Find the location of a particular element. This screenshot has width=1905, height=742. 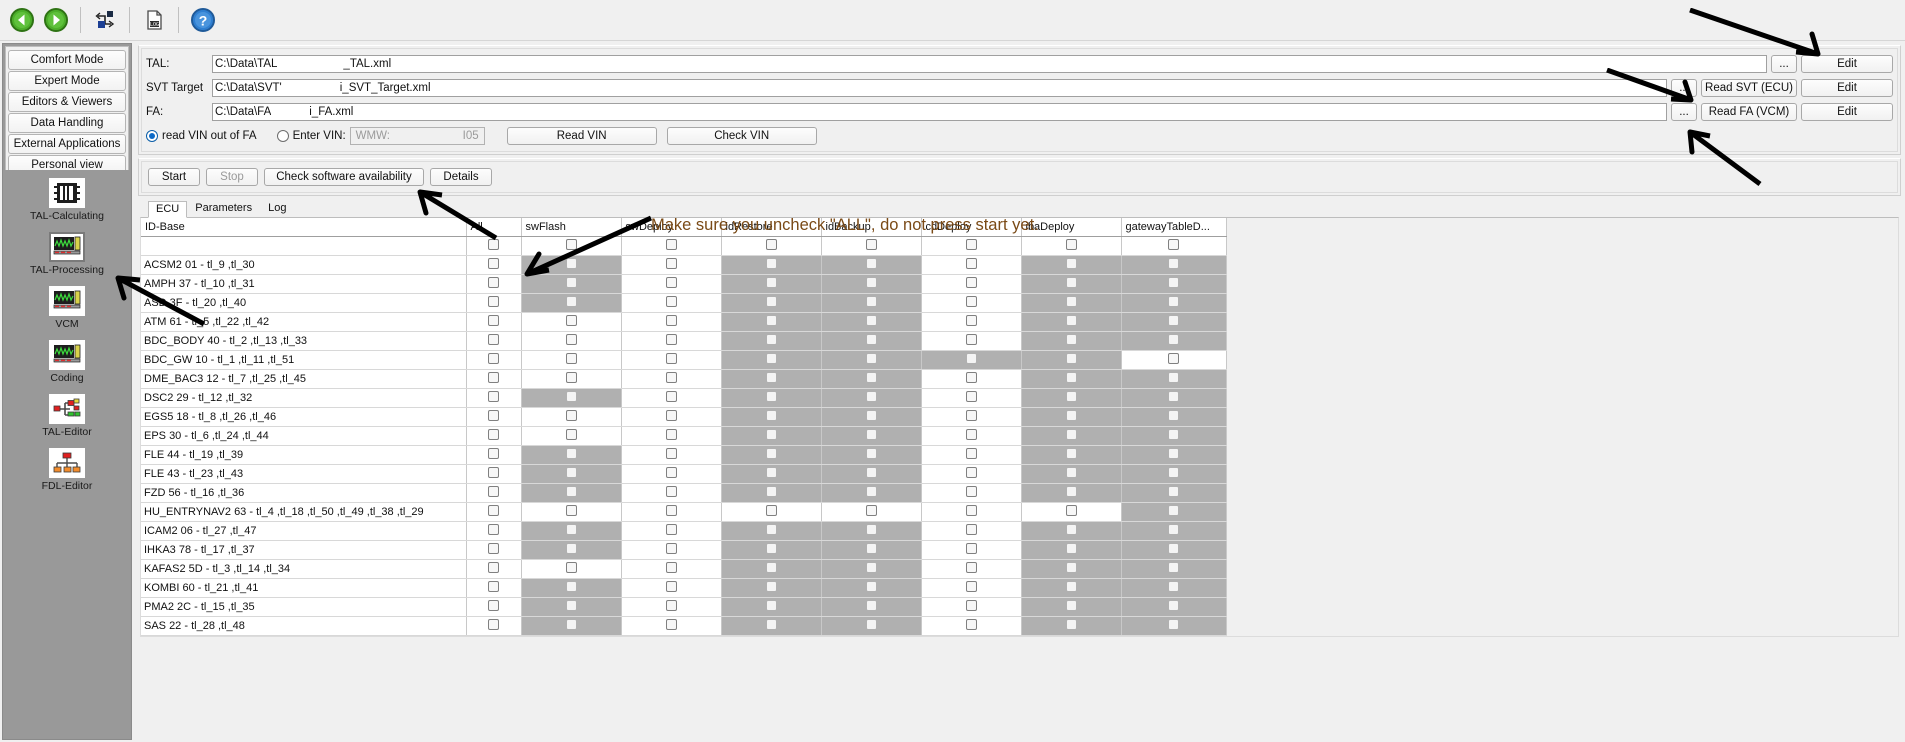

select-all-cell-cdDeploy is located at coordinates (971, 246).